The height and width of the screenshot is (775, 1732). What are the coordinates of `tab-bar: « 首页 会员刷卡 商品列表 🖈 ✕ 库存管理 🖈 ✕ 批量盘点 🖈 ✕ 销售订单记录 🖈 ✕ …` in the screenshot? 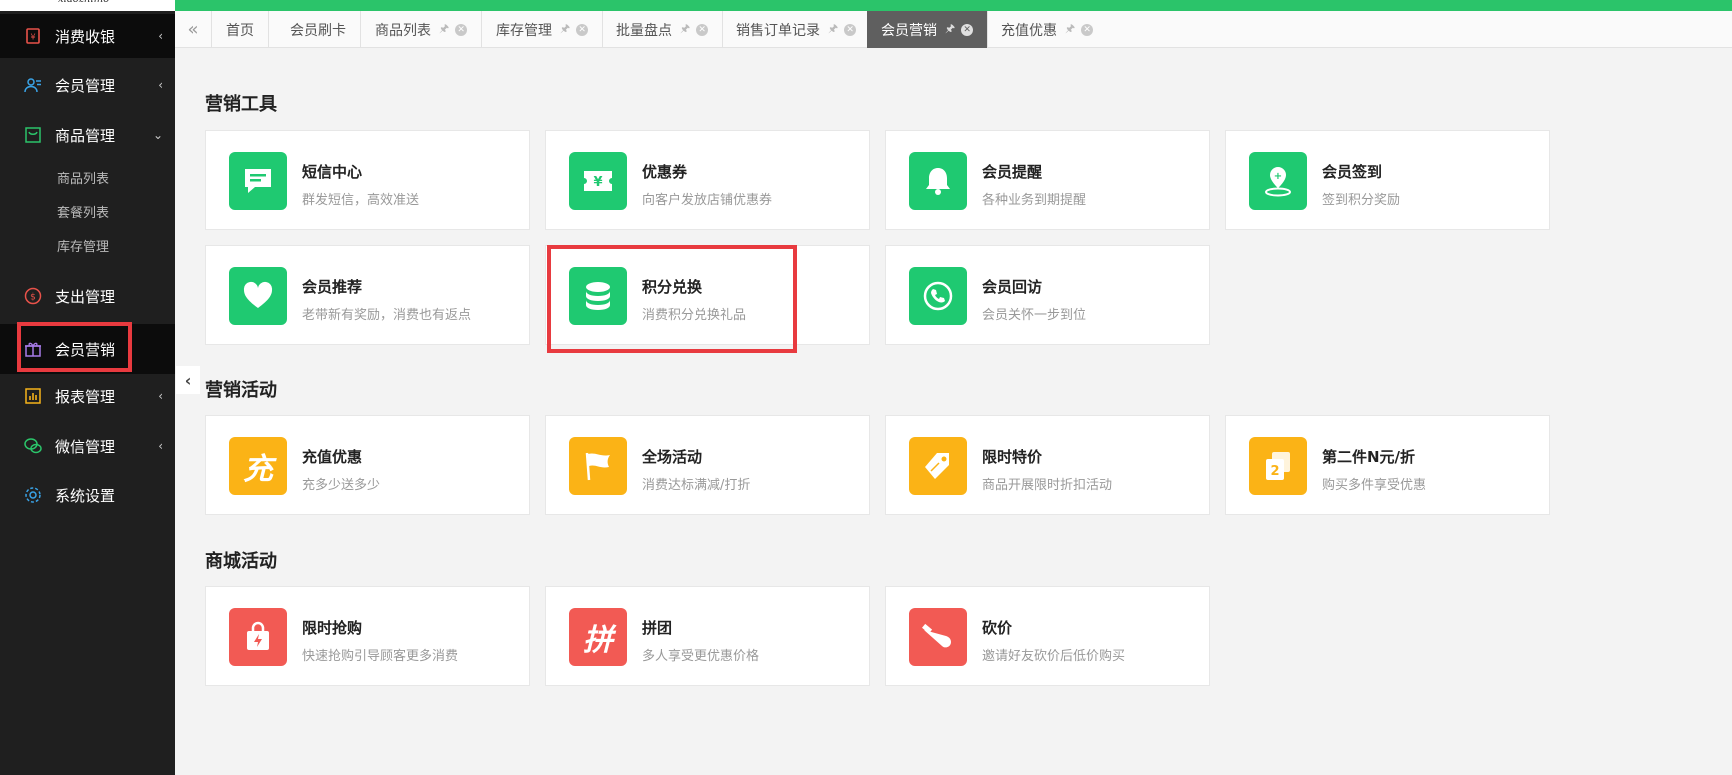 It's located at (953, 29).